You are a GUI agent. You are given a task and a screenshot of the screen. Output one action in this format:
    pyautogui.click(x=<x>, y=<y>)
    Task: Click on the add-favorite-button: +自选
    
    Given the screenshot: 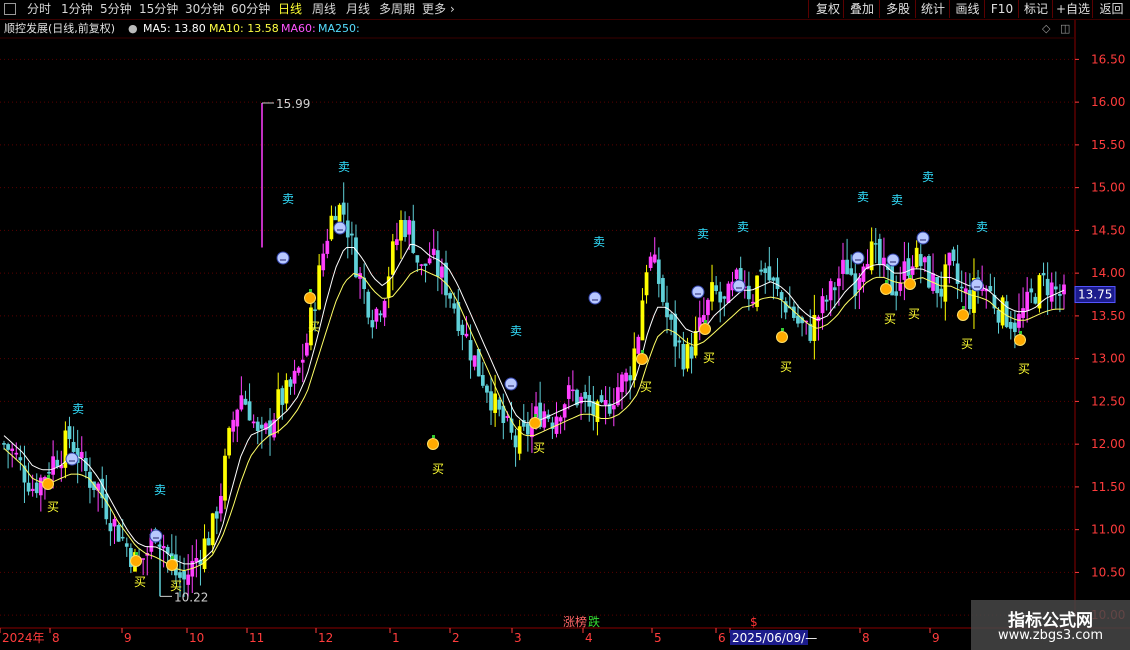 What is the action you would take?
    pyautogui.click(x=1072, y=9)
    